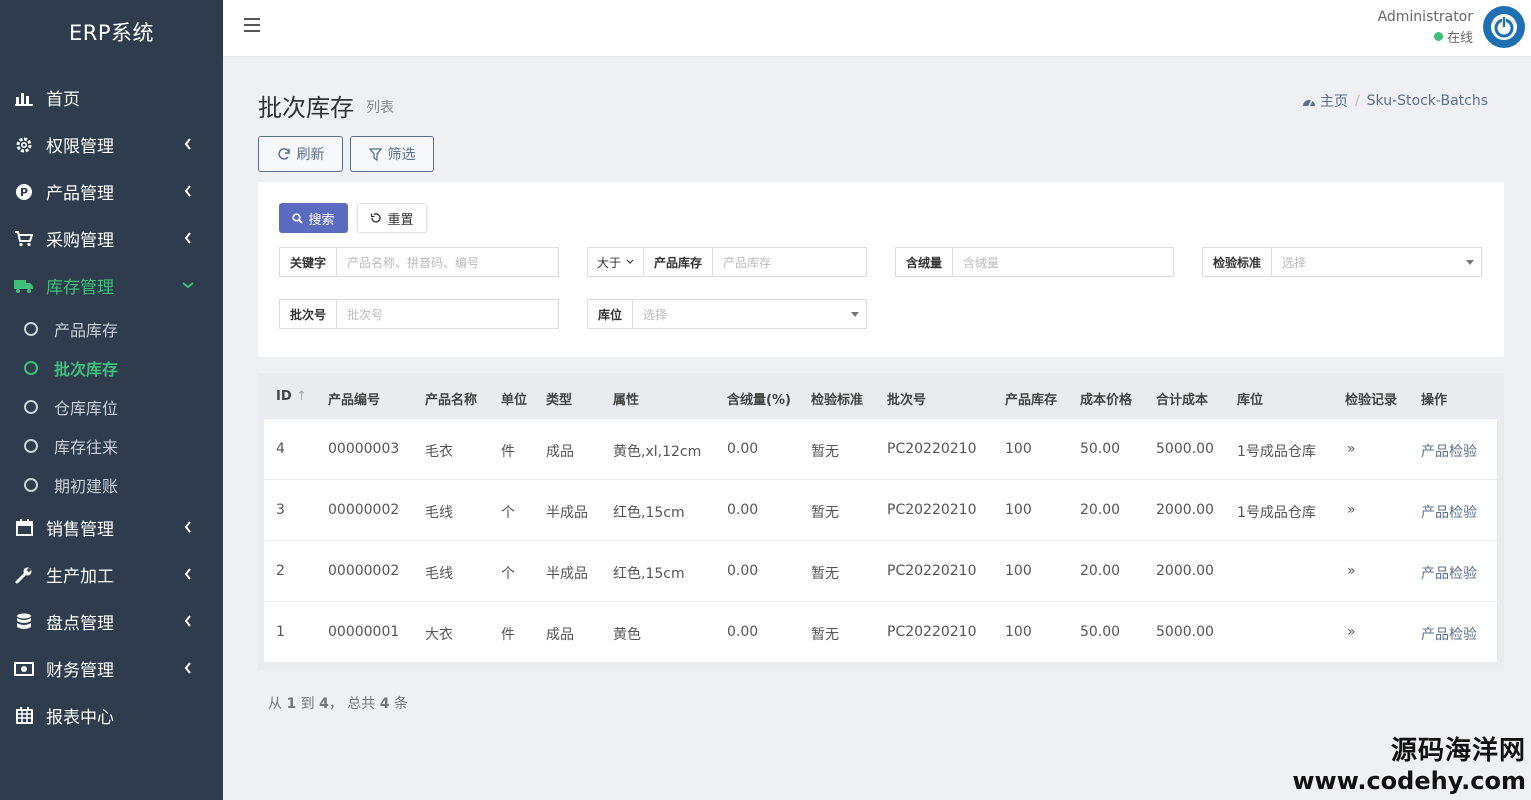 The height and width of the screenshot is (800, 1531). Describe the element at coordinates (364, 449) in the screenshot. I see `table-cell: 00000003` at that location.